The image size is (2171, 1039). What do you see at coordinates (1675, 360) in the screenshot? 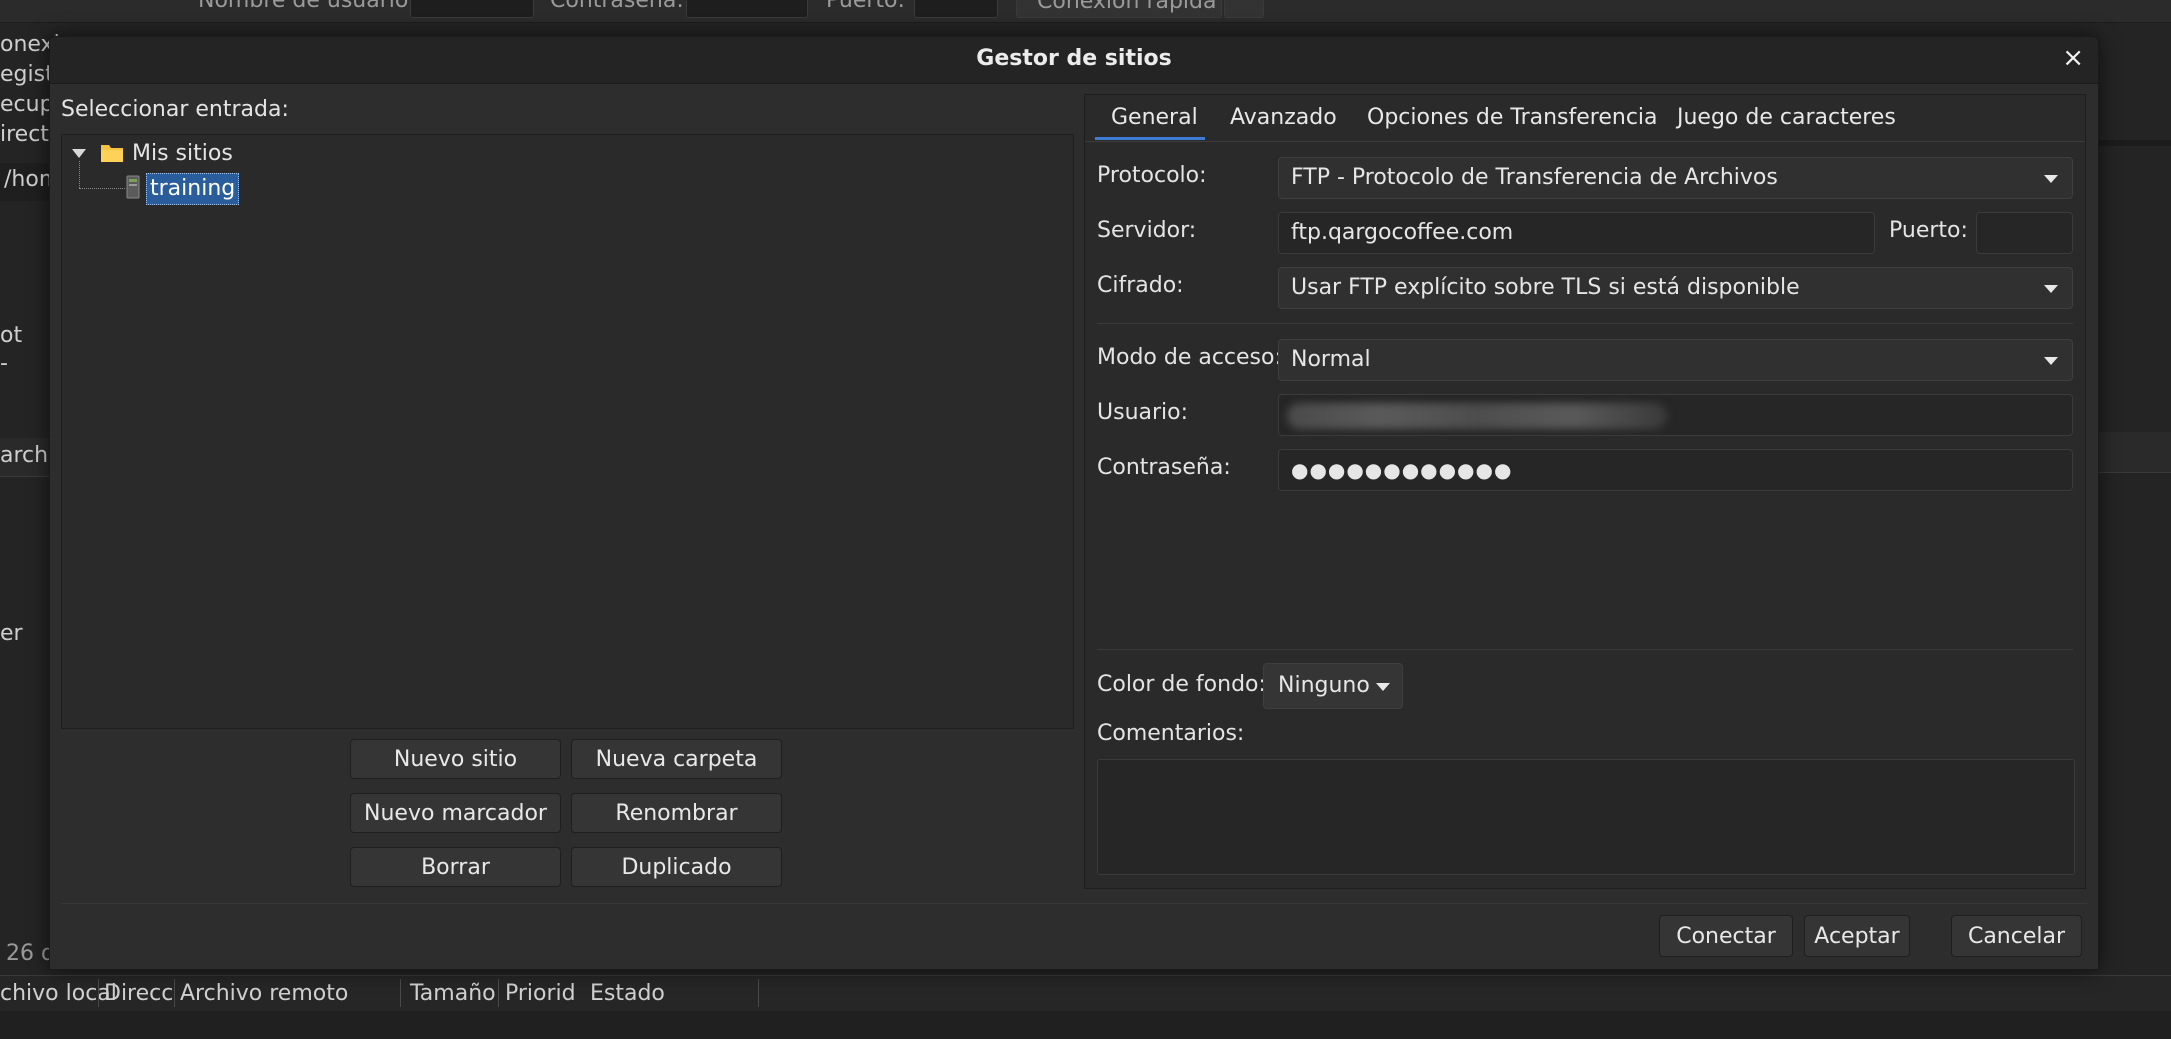
I see `access-mode-select: Normal` at bounding box center [1675, 360].